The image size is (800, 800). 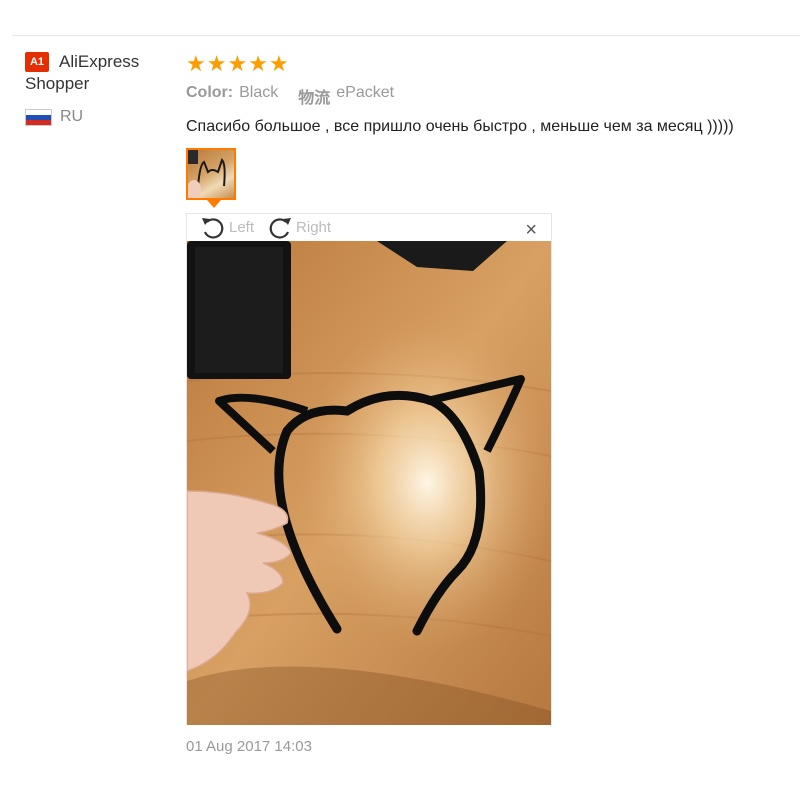 I want to click on shipping-label: 物流, so click(x=314, y=98).